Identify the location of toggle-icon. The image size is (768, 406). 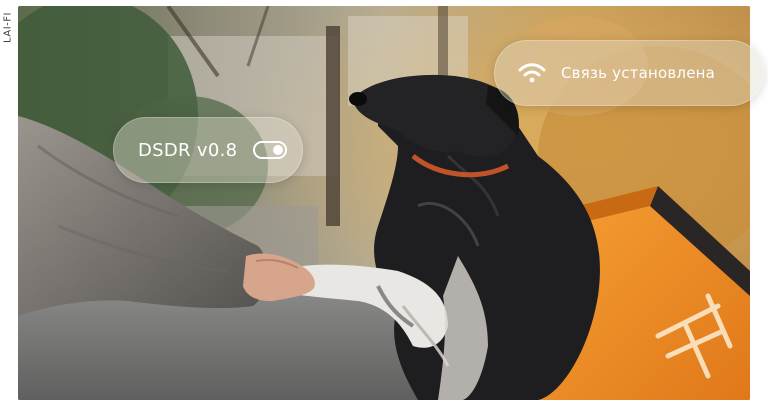
(270, 150).